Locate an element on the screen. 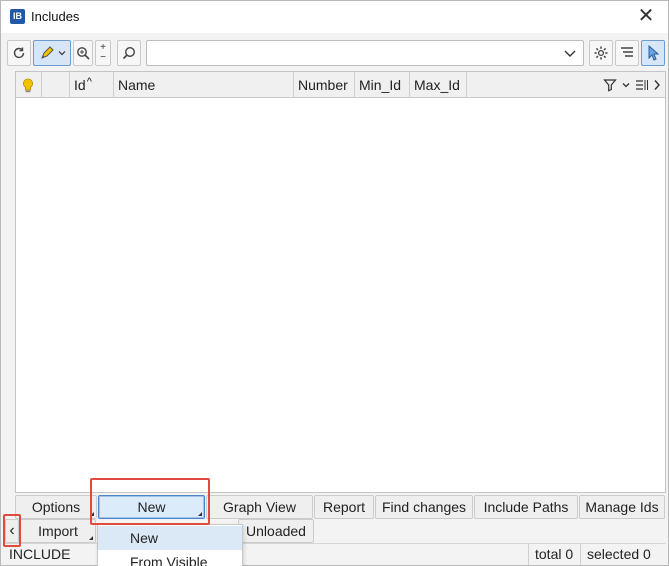 The height and width of the screenshot is (566, 669). column-header-flag is located at coordinates (56, 85).